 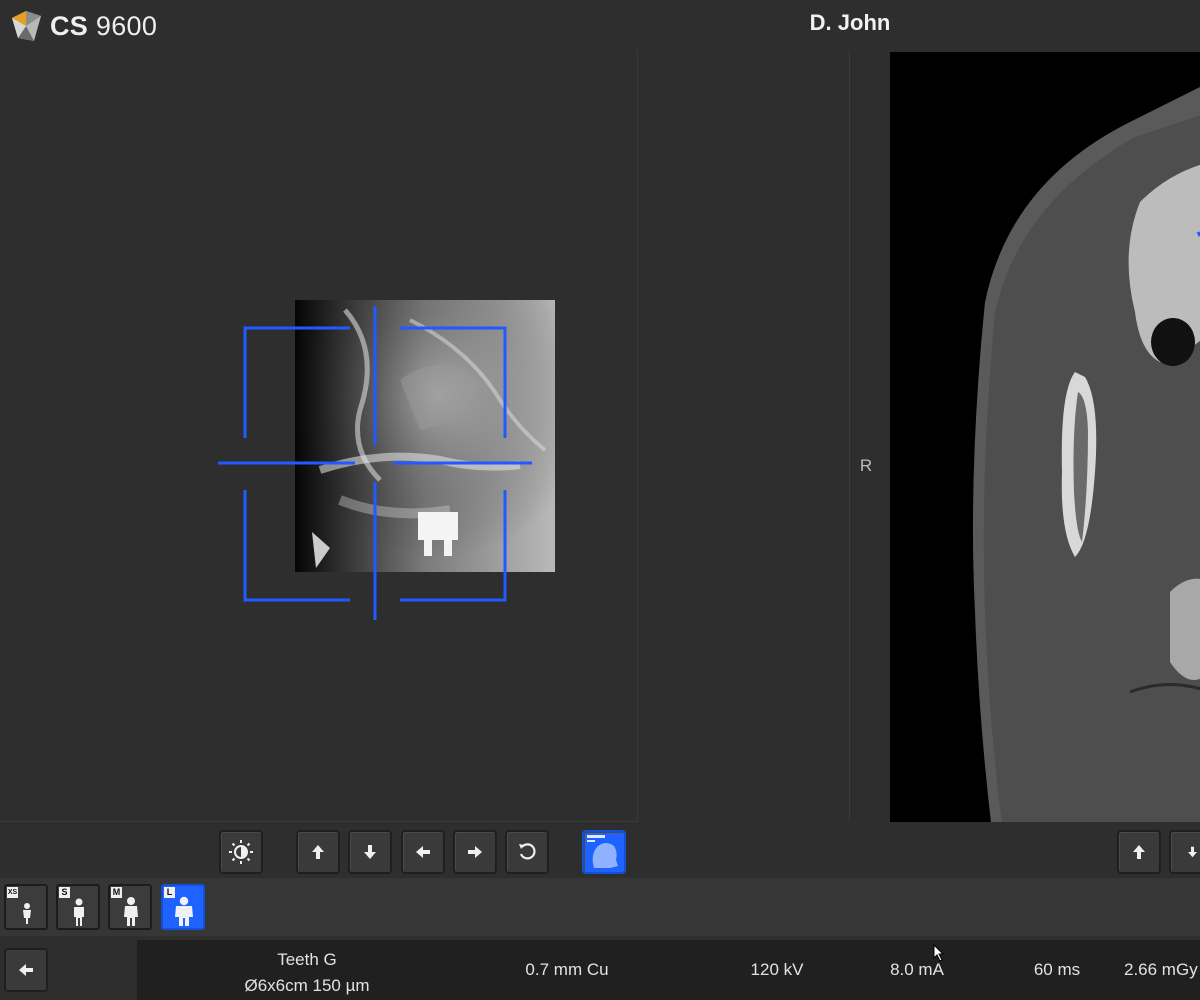 What do you see at coordinates (917, 969) in the screenshot?
I see `current-value: 8.0 mA` at bounding box center [917, 969].